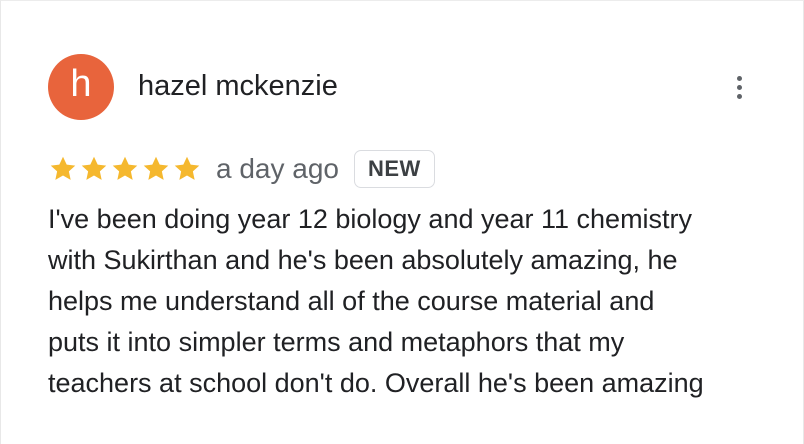  Describe the element at coordinates (277, 168) in the screenshot. I see `review-date: a day ago` at that location.